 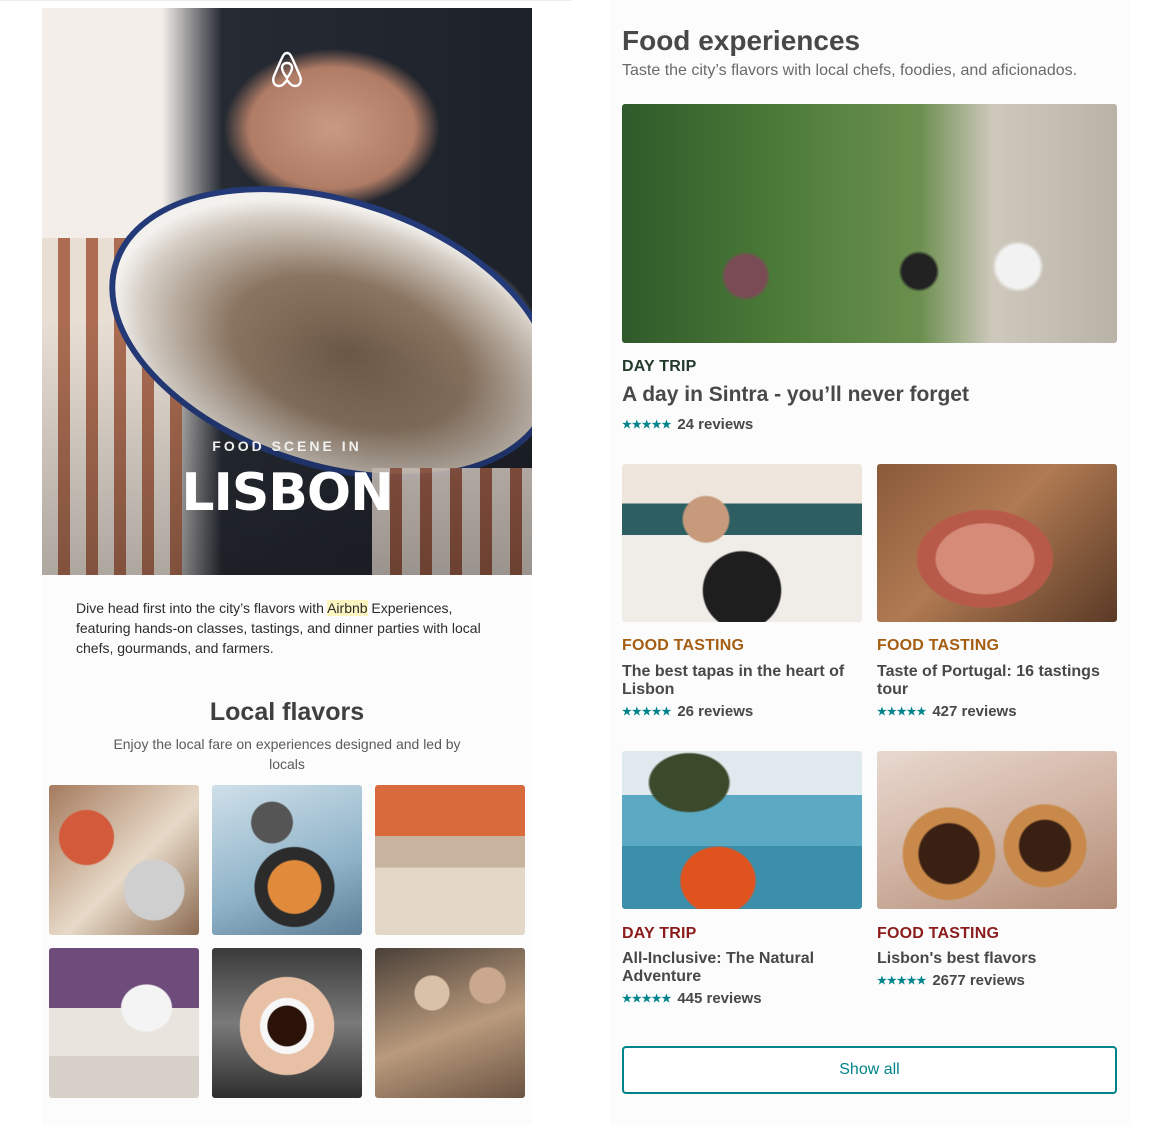 I want to click on local-flavor-photo-home-chef, so click(x=124, y=1023).